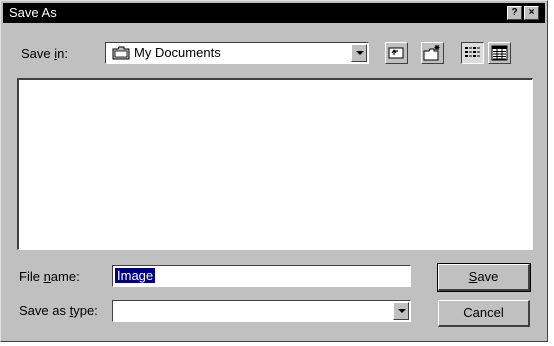 The image size is (554, 346). I want to click on file-name-label-accel: n, so click(47, 276).